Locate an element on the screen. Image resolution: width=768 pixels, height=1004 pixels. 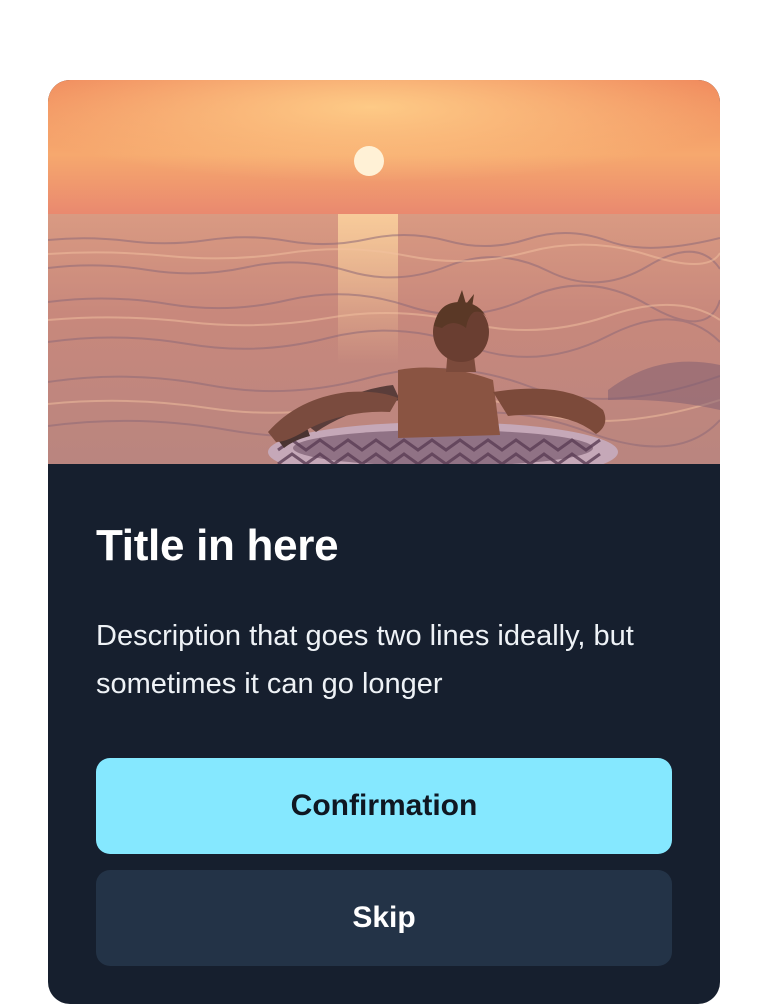
confirmation-button: Confirmation is located at coordinates (384, 806).